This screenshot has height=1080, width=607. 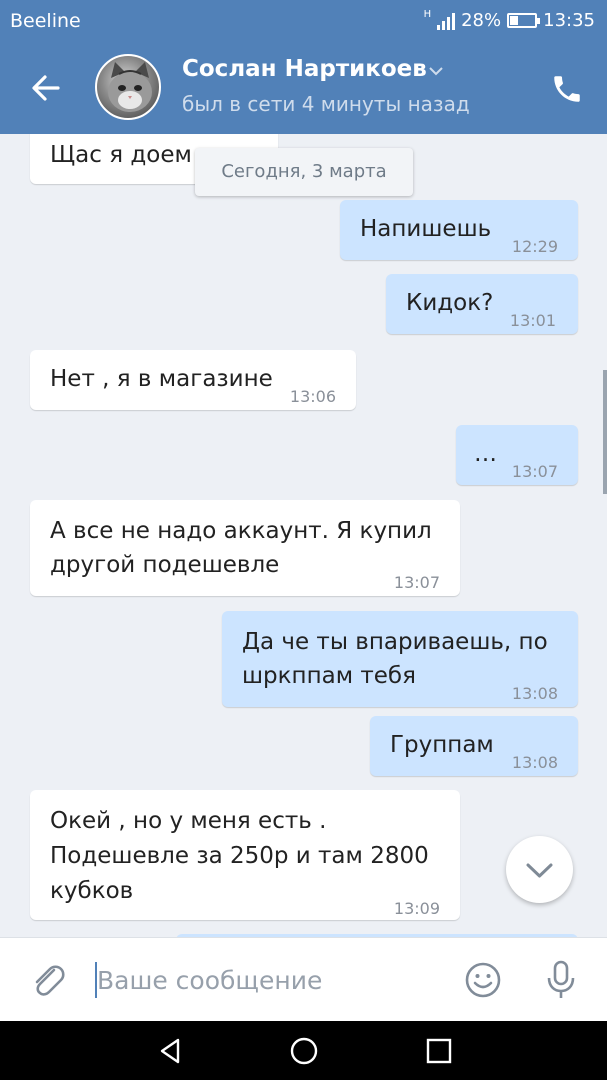 I want to click on last-seen-status: был в сети 4 минуты назад, so click(x=326, y=104).